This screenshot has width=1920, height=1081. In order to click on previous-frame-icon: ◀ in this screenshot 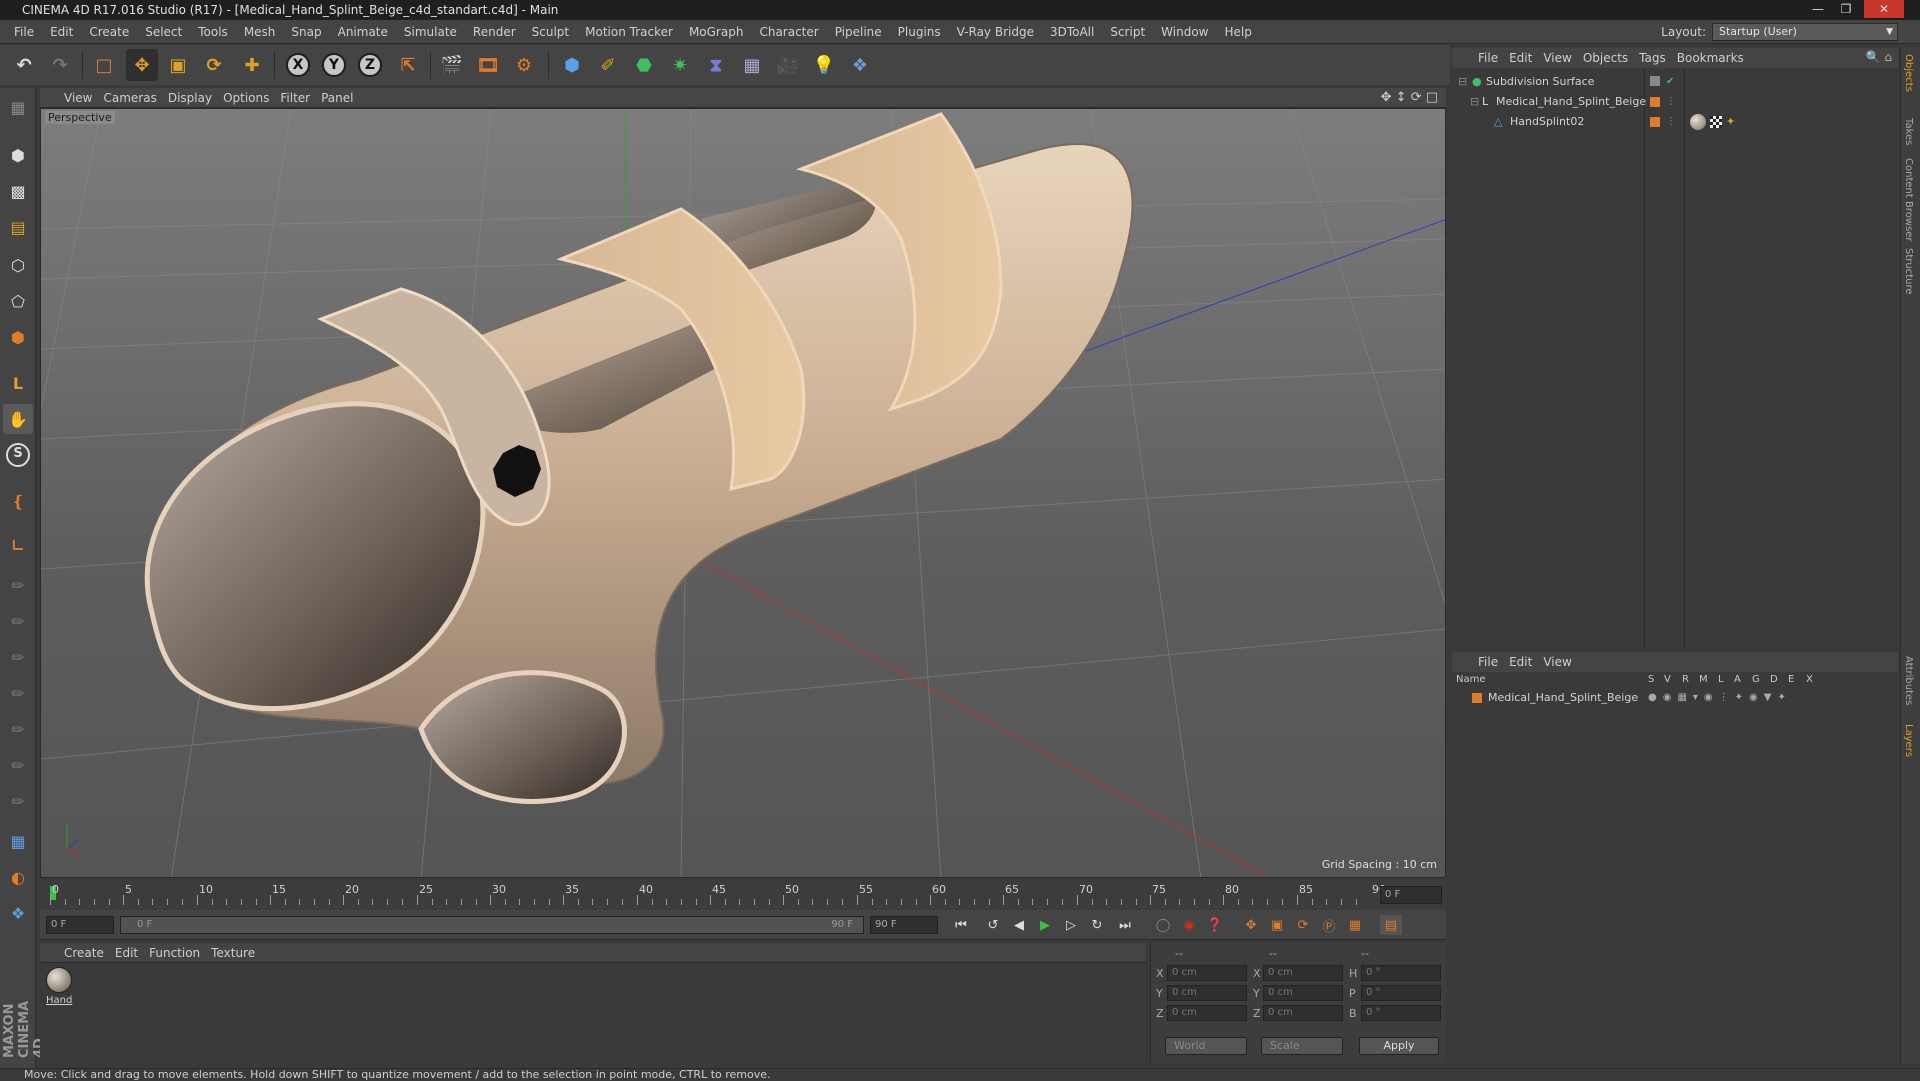, I will do `click(1019, 925)`.